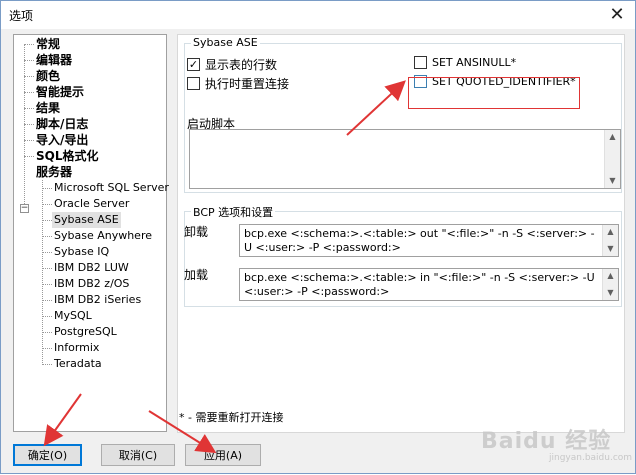  What do you see at coordinates (231, 417) in the screenshot?
I see `restart-footnote: * - 需要重新打开连接` at bounding box center [231, 417].